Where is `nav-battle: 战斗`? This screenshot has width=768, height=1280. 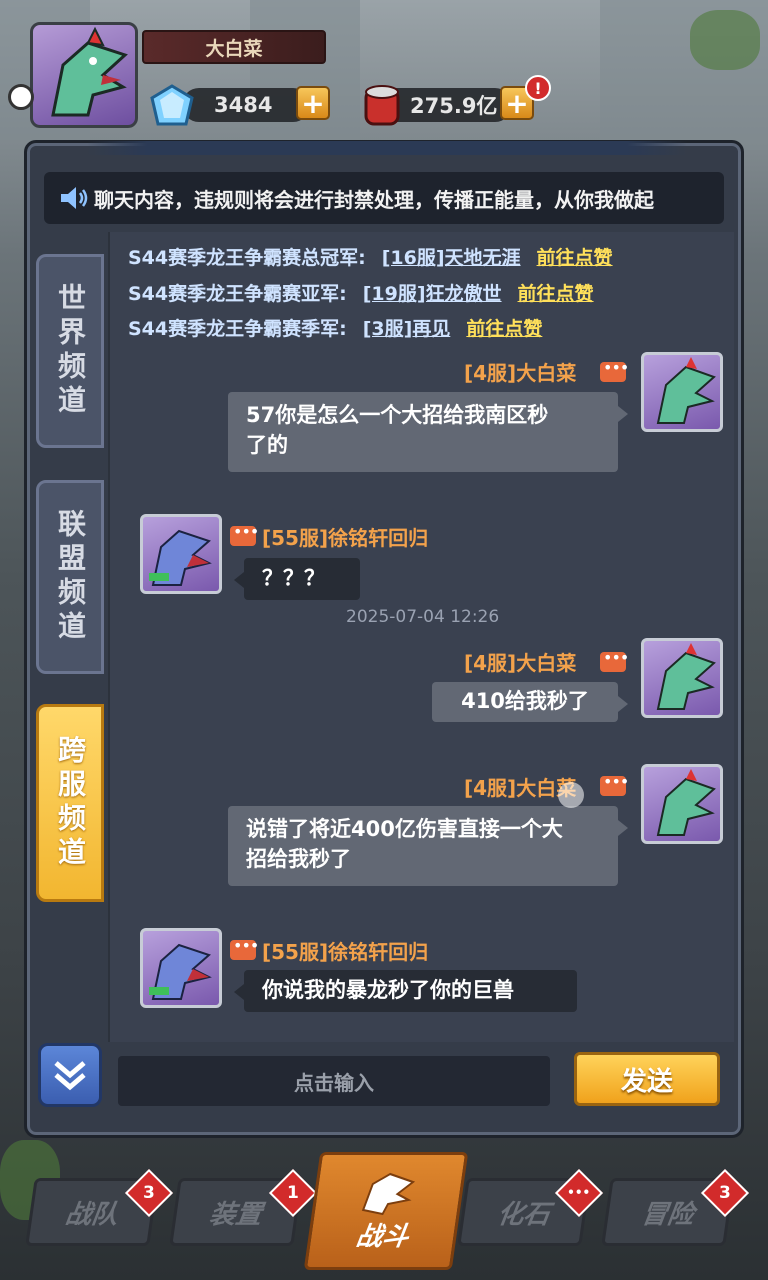
nav-battle: 战斗 is located at coordinates (386, 1211).